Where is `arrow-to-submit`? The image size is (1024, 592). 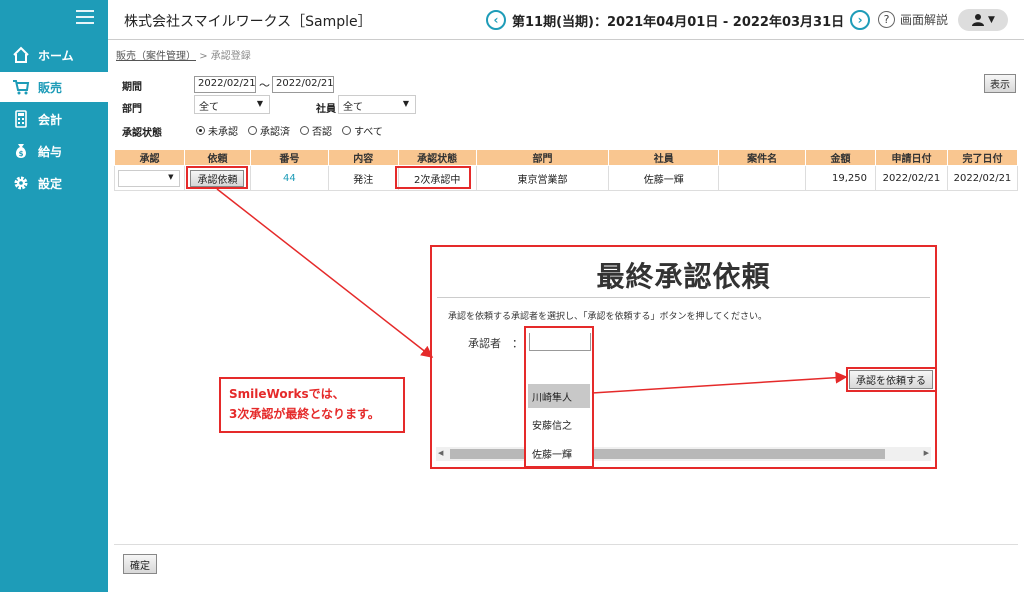 arrow-to-submit is located at coordinates (719, 382).